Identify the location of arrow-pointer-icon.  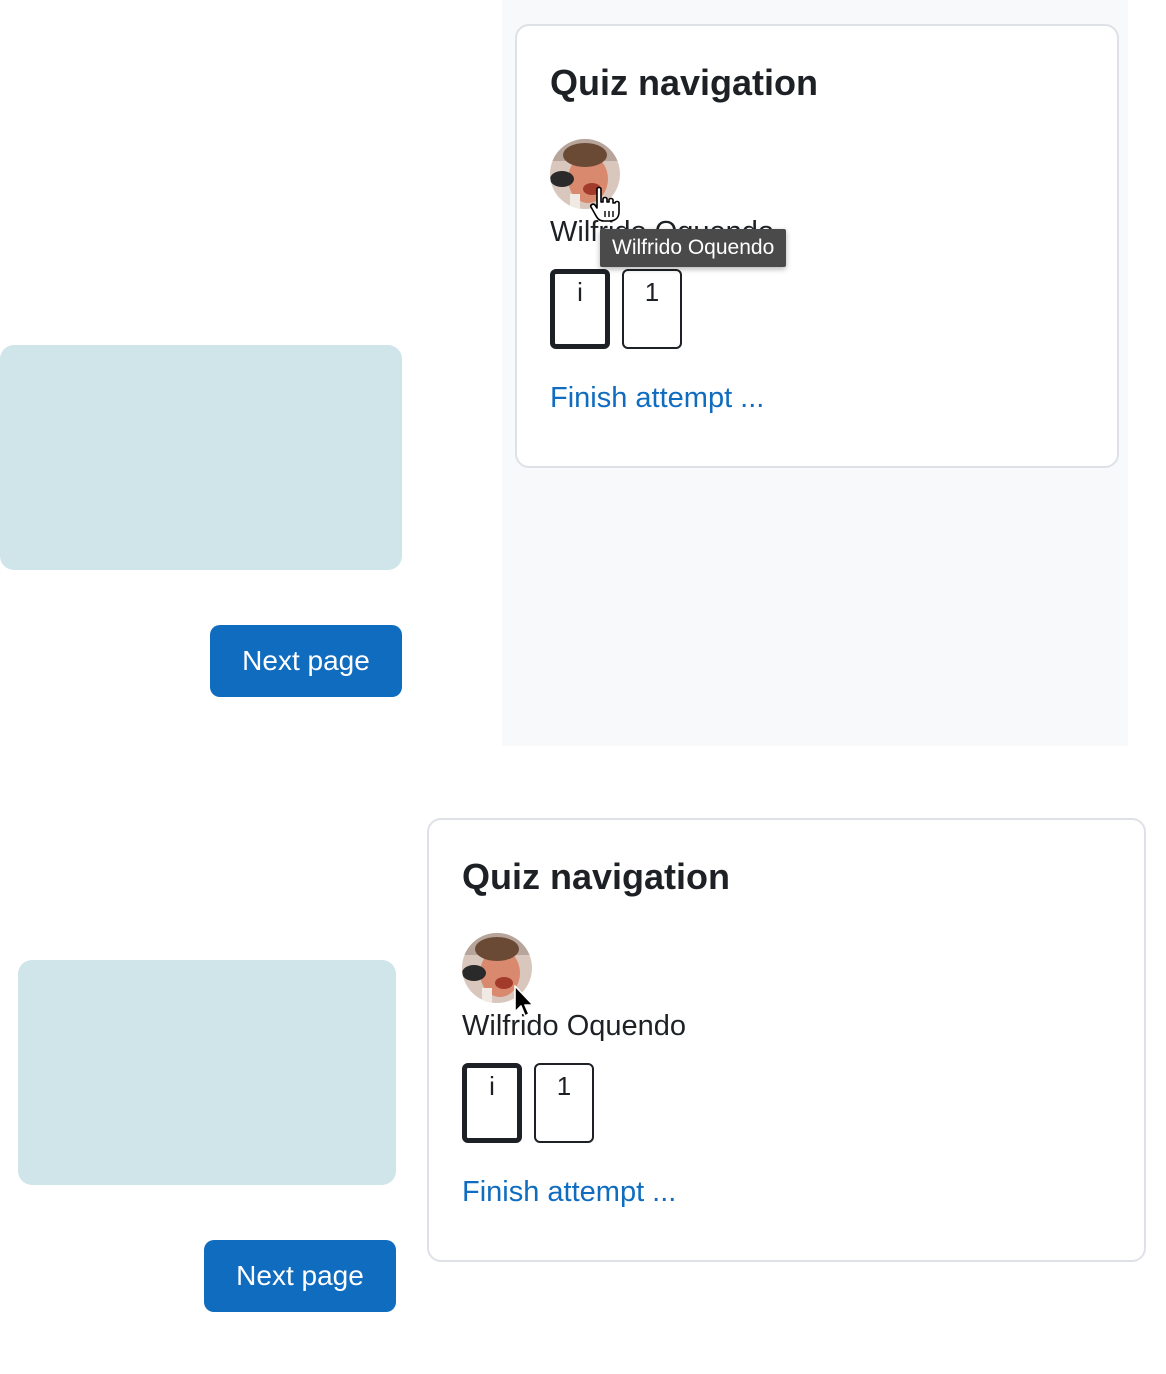
(524, 1001).